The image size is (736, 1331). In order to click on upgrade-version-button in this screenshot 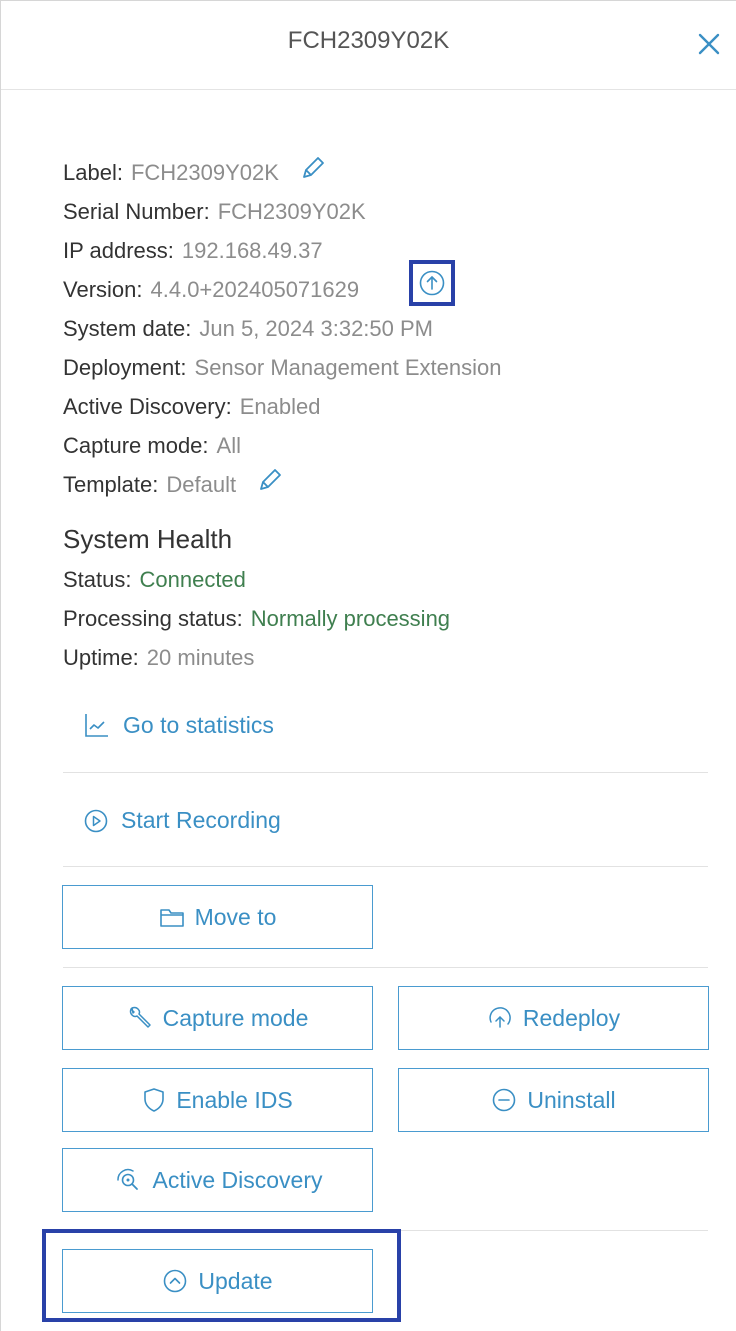, I will do `click(432, 283)`.